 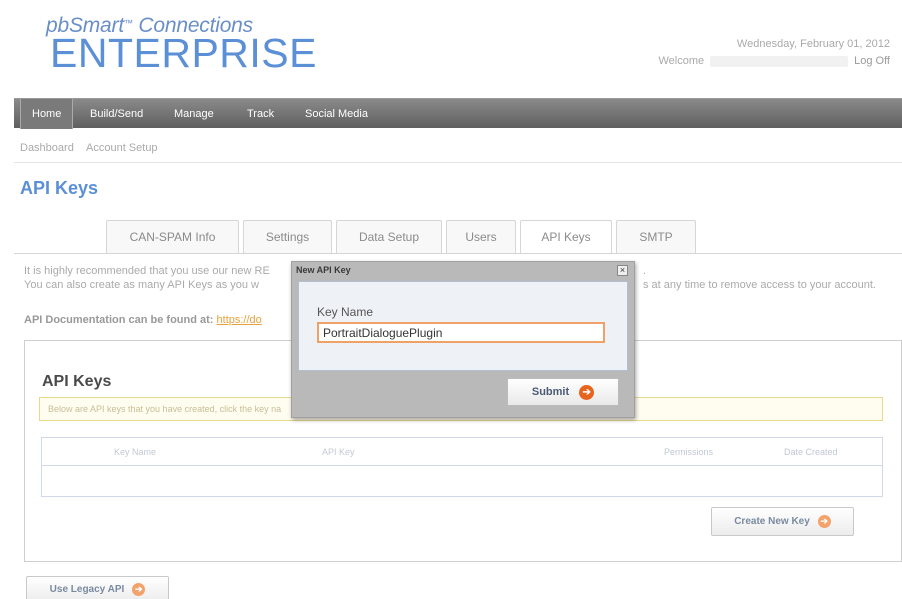 What do you see at coordinates (172, 236) in the screenshot?
I see `tab-can-spam-info: CAN-SPAM Info` at bounding box center [172, 236].